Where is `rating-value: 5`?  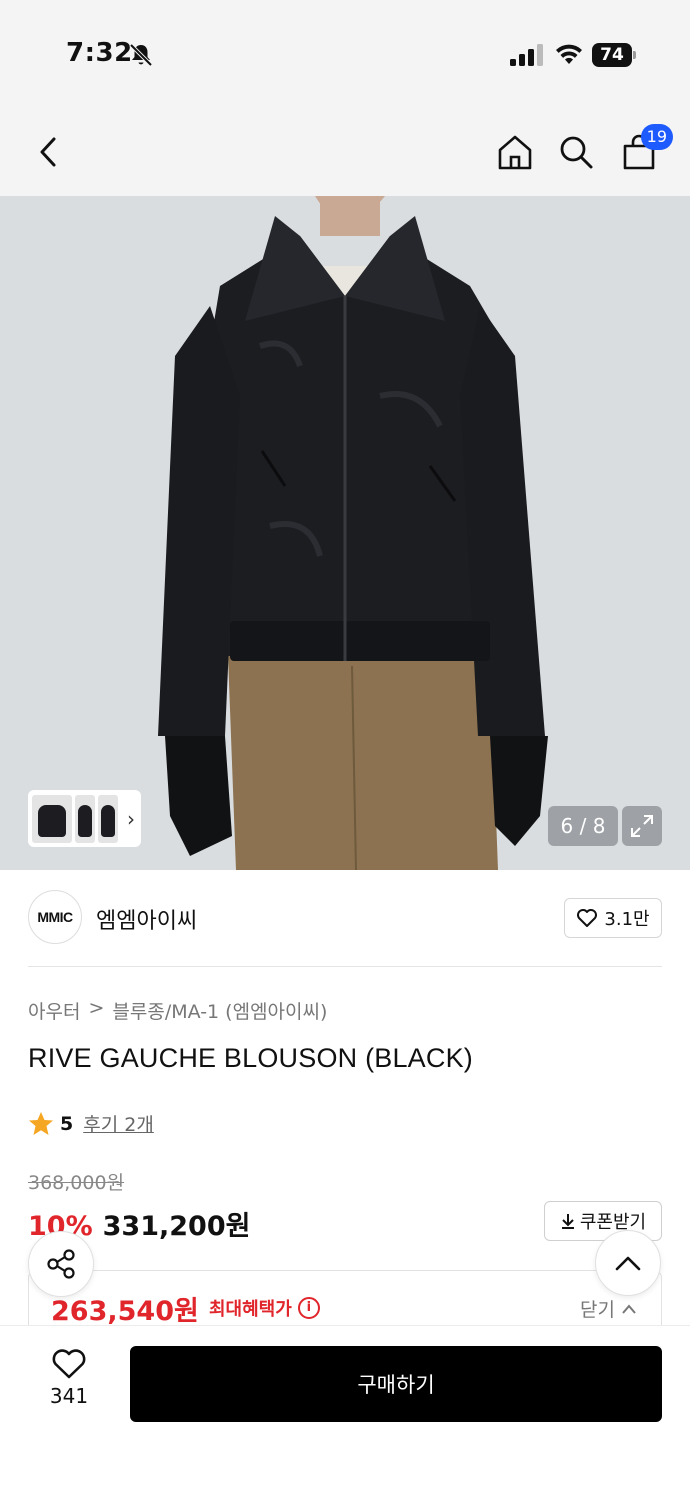
rating-value: 5 is located at coordinates (67, 1123).